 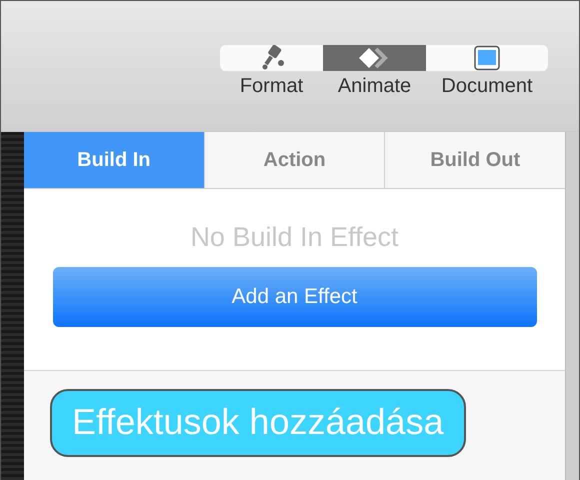 I want to click on tab: Build Out, so click(x=475, y=160).